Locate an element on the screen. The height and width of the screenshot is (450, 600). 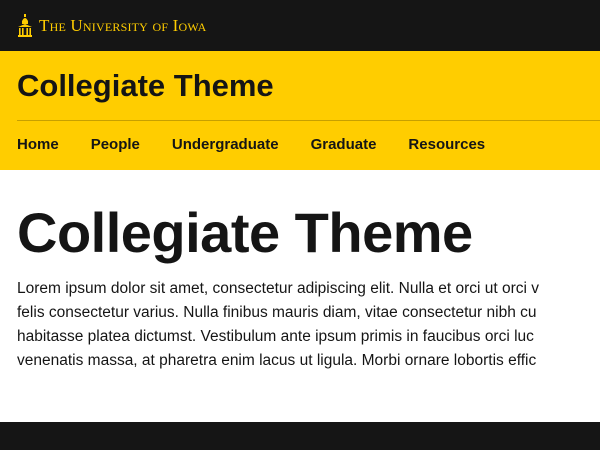
university-logo-link: The University of Iowa is located at coordinates (111, 26).